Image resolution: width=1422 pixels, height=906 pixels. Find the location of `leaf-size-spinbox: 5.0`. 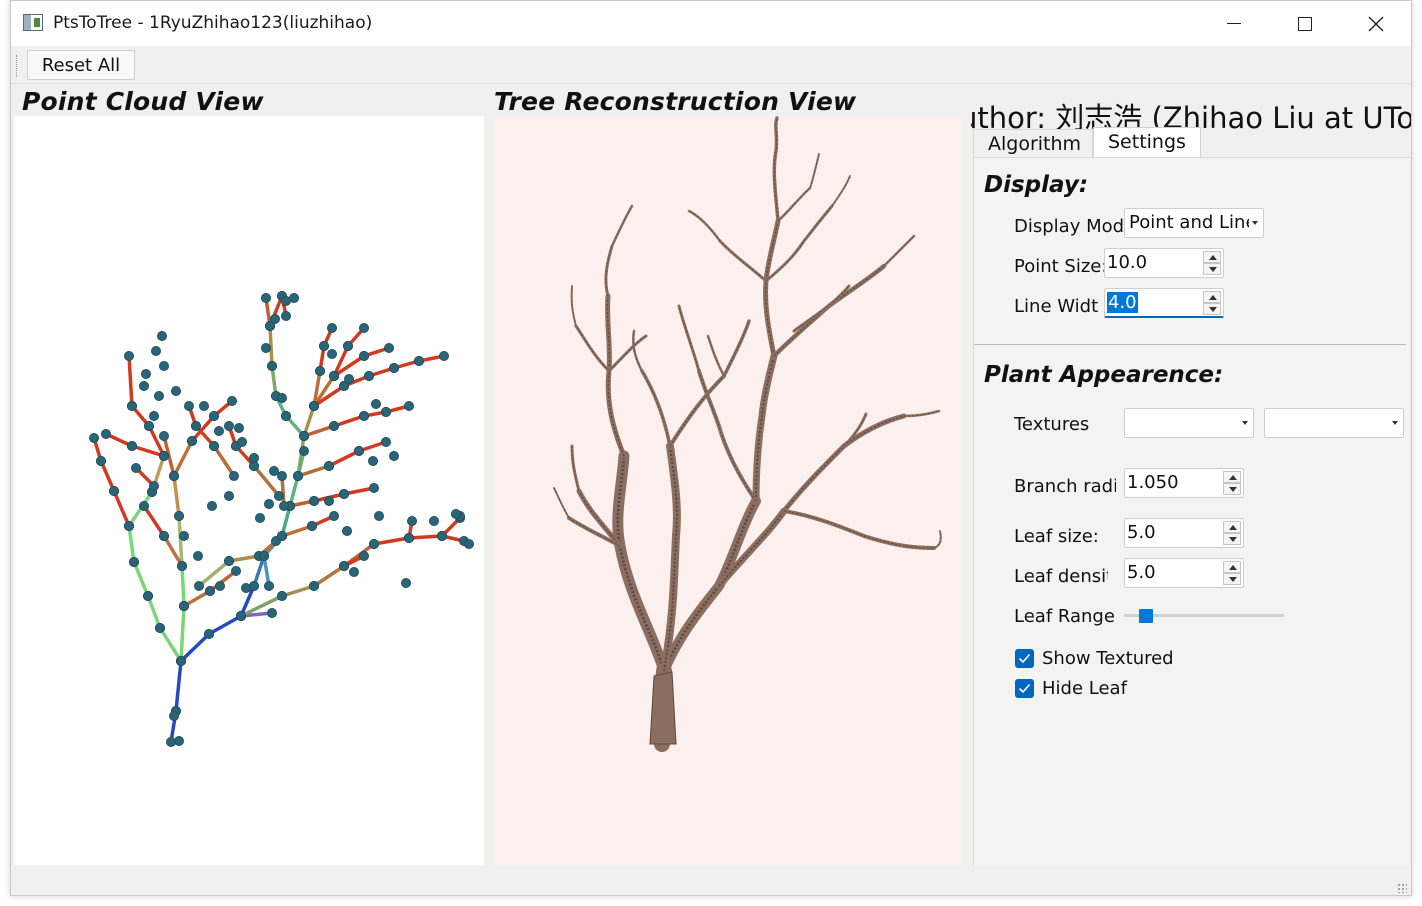

leaf-size-spinbox: 5.0 is located at coordinates (1184, 533).